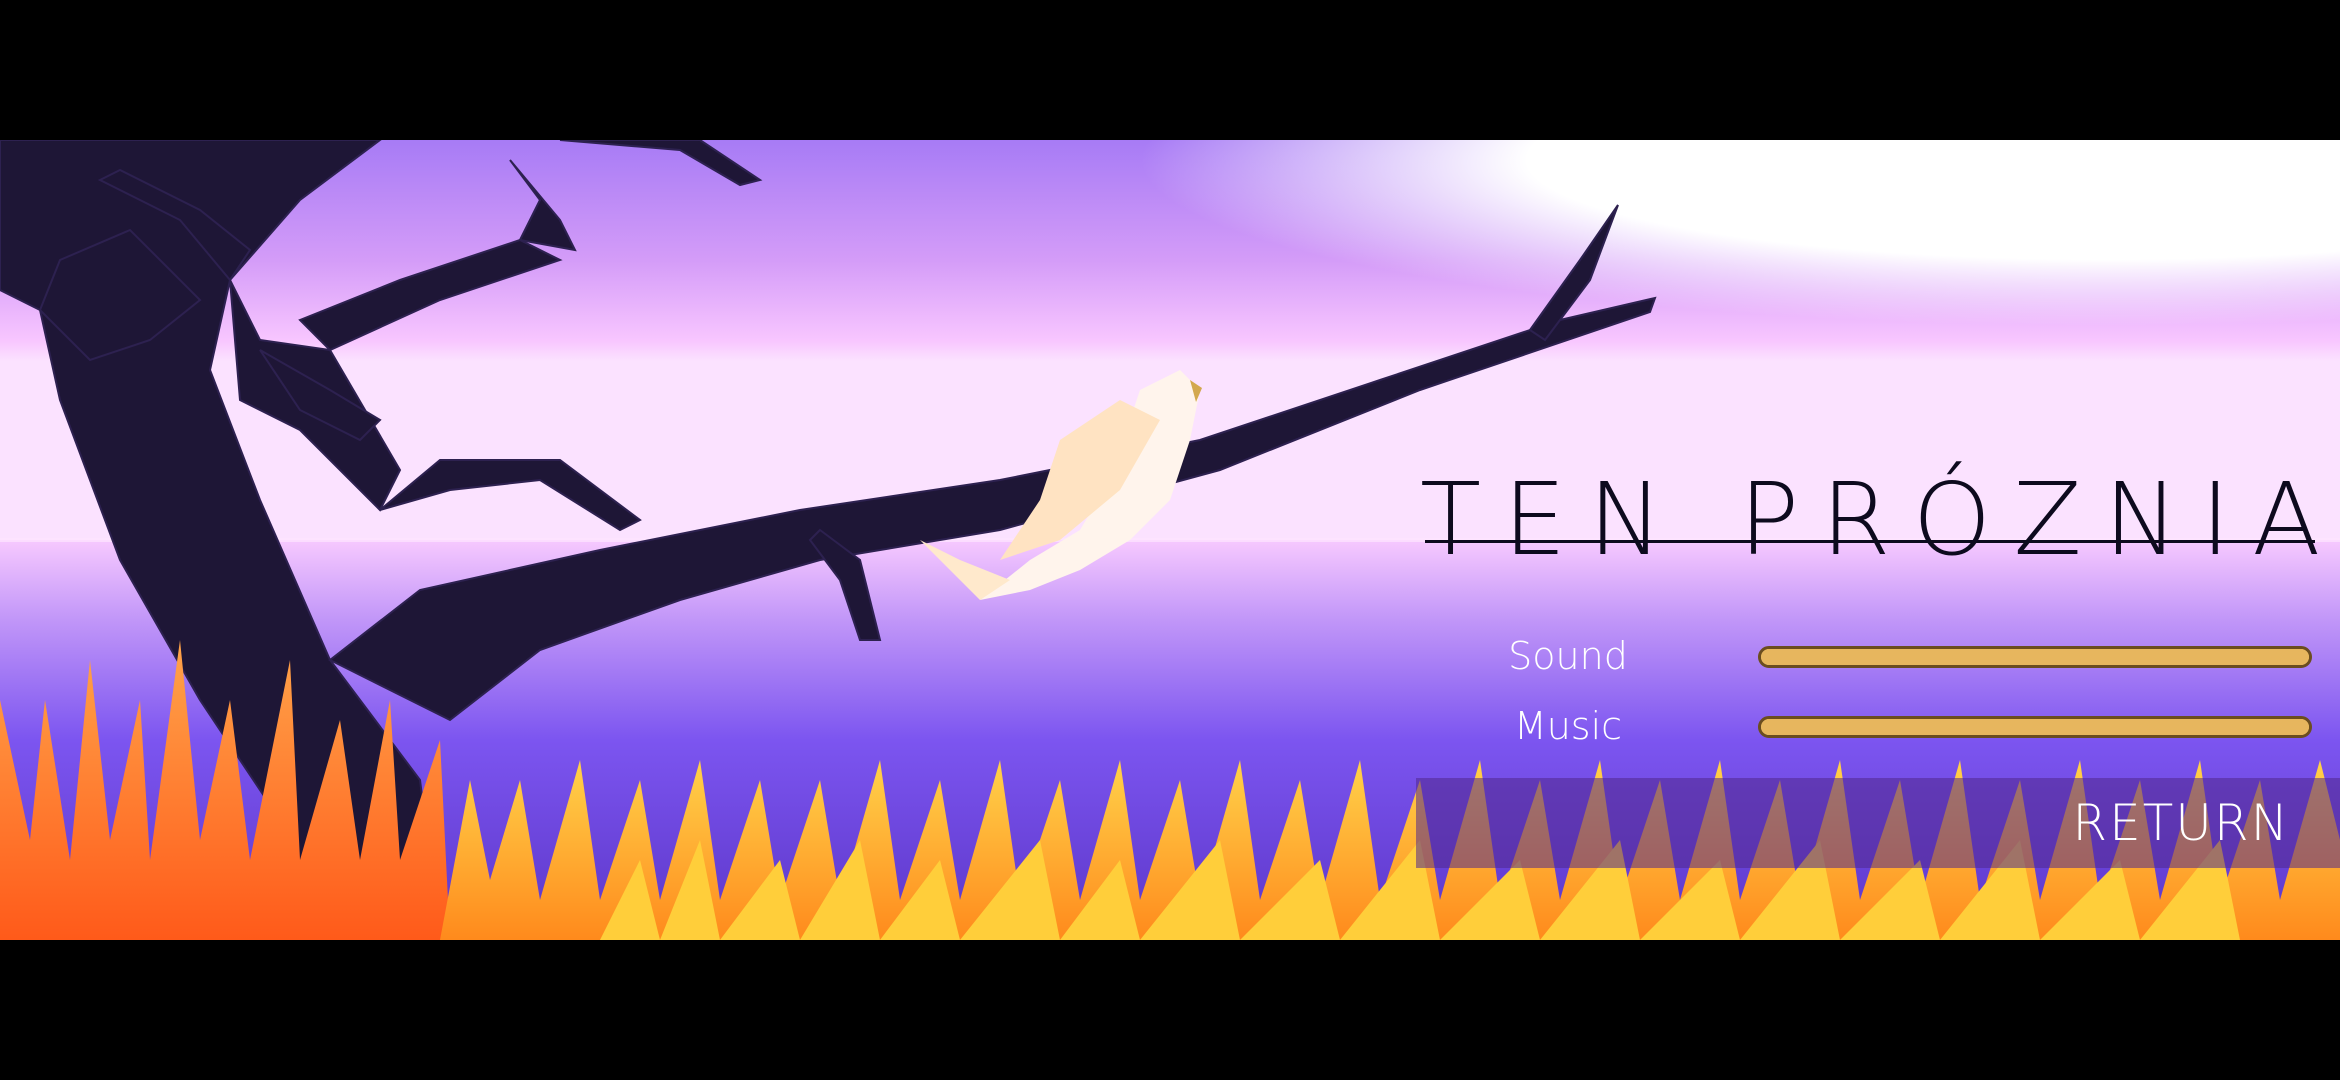  Describe the element at coordinates (1870, 541) in the screenshot. I see `title-underline` at that location.